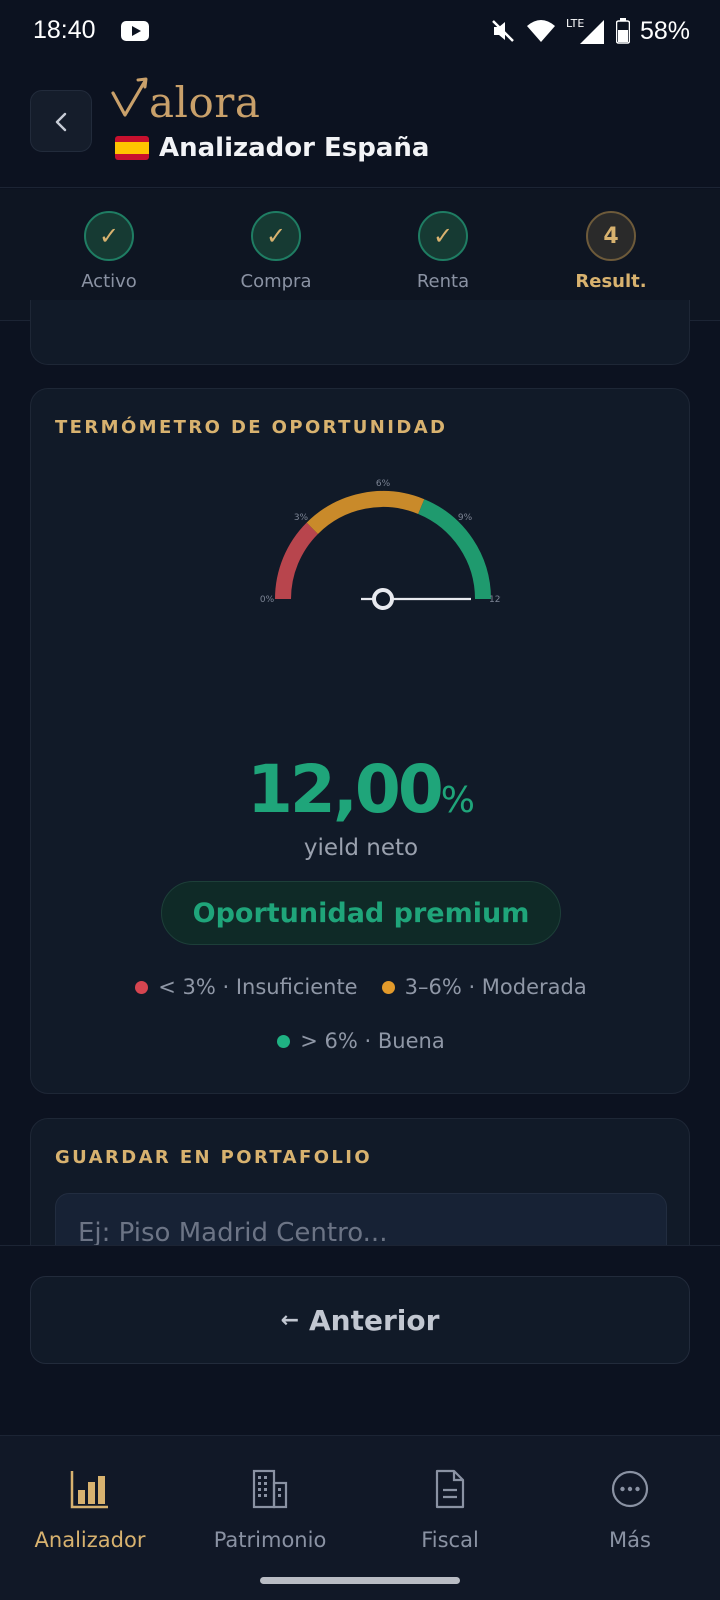  I want to click on page-title: Analizador España, so click(272, 148).